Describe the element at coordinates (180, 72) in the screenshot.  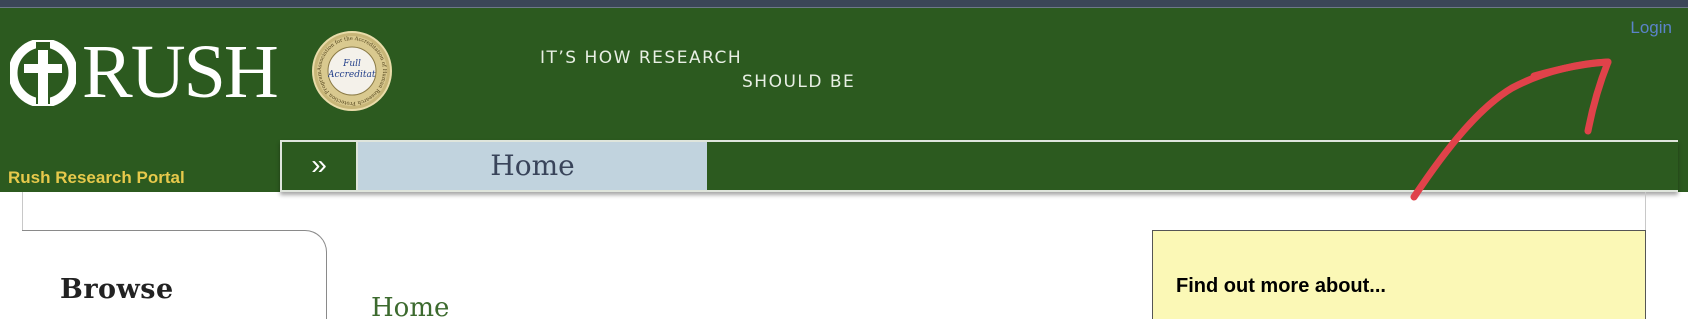
I see `brand-name: RUSH` at that location.